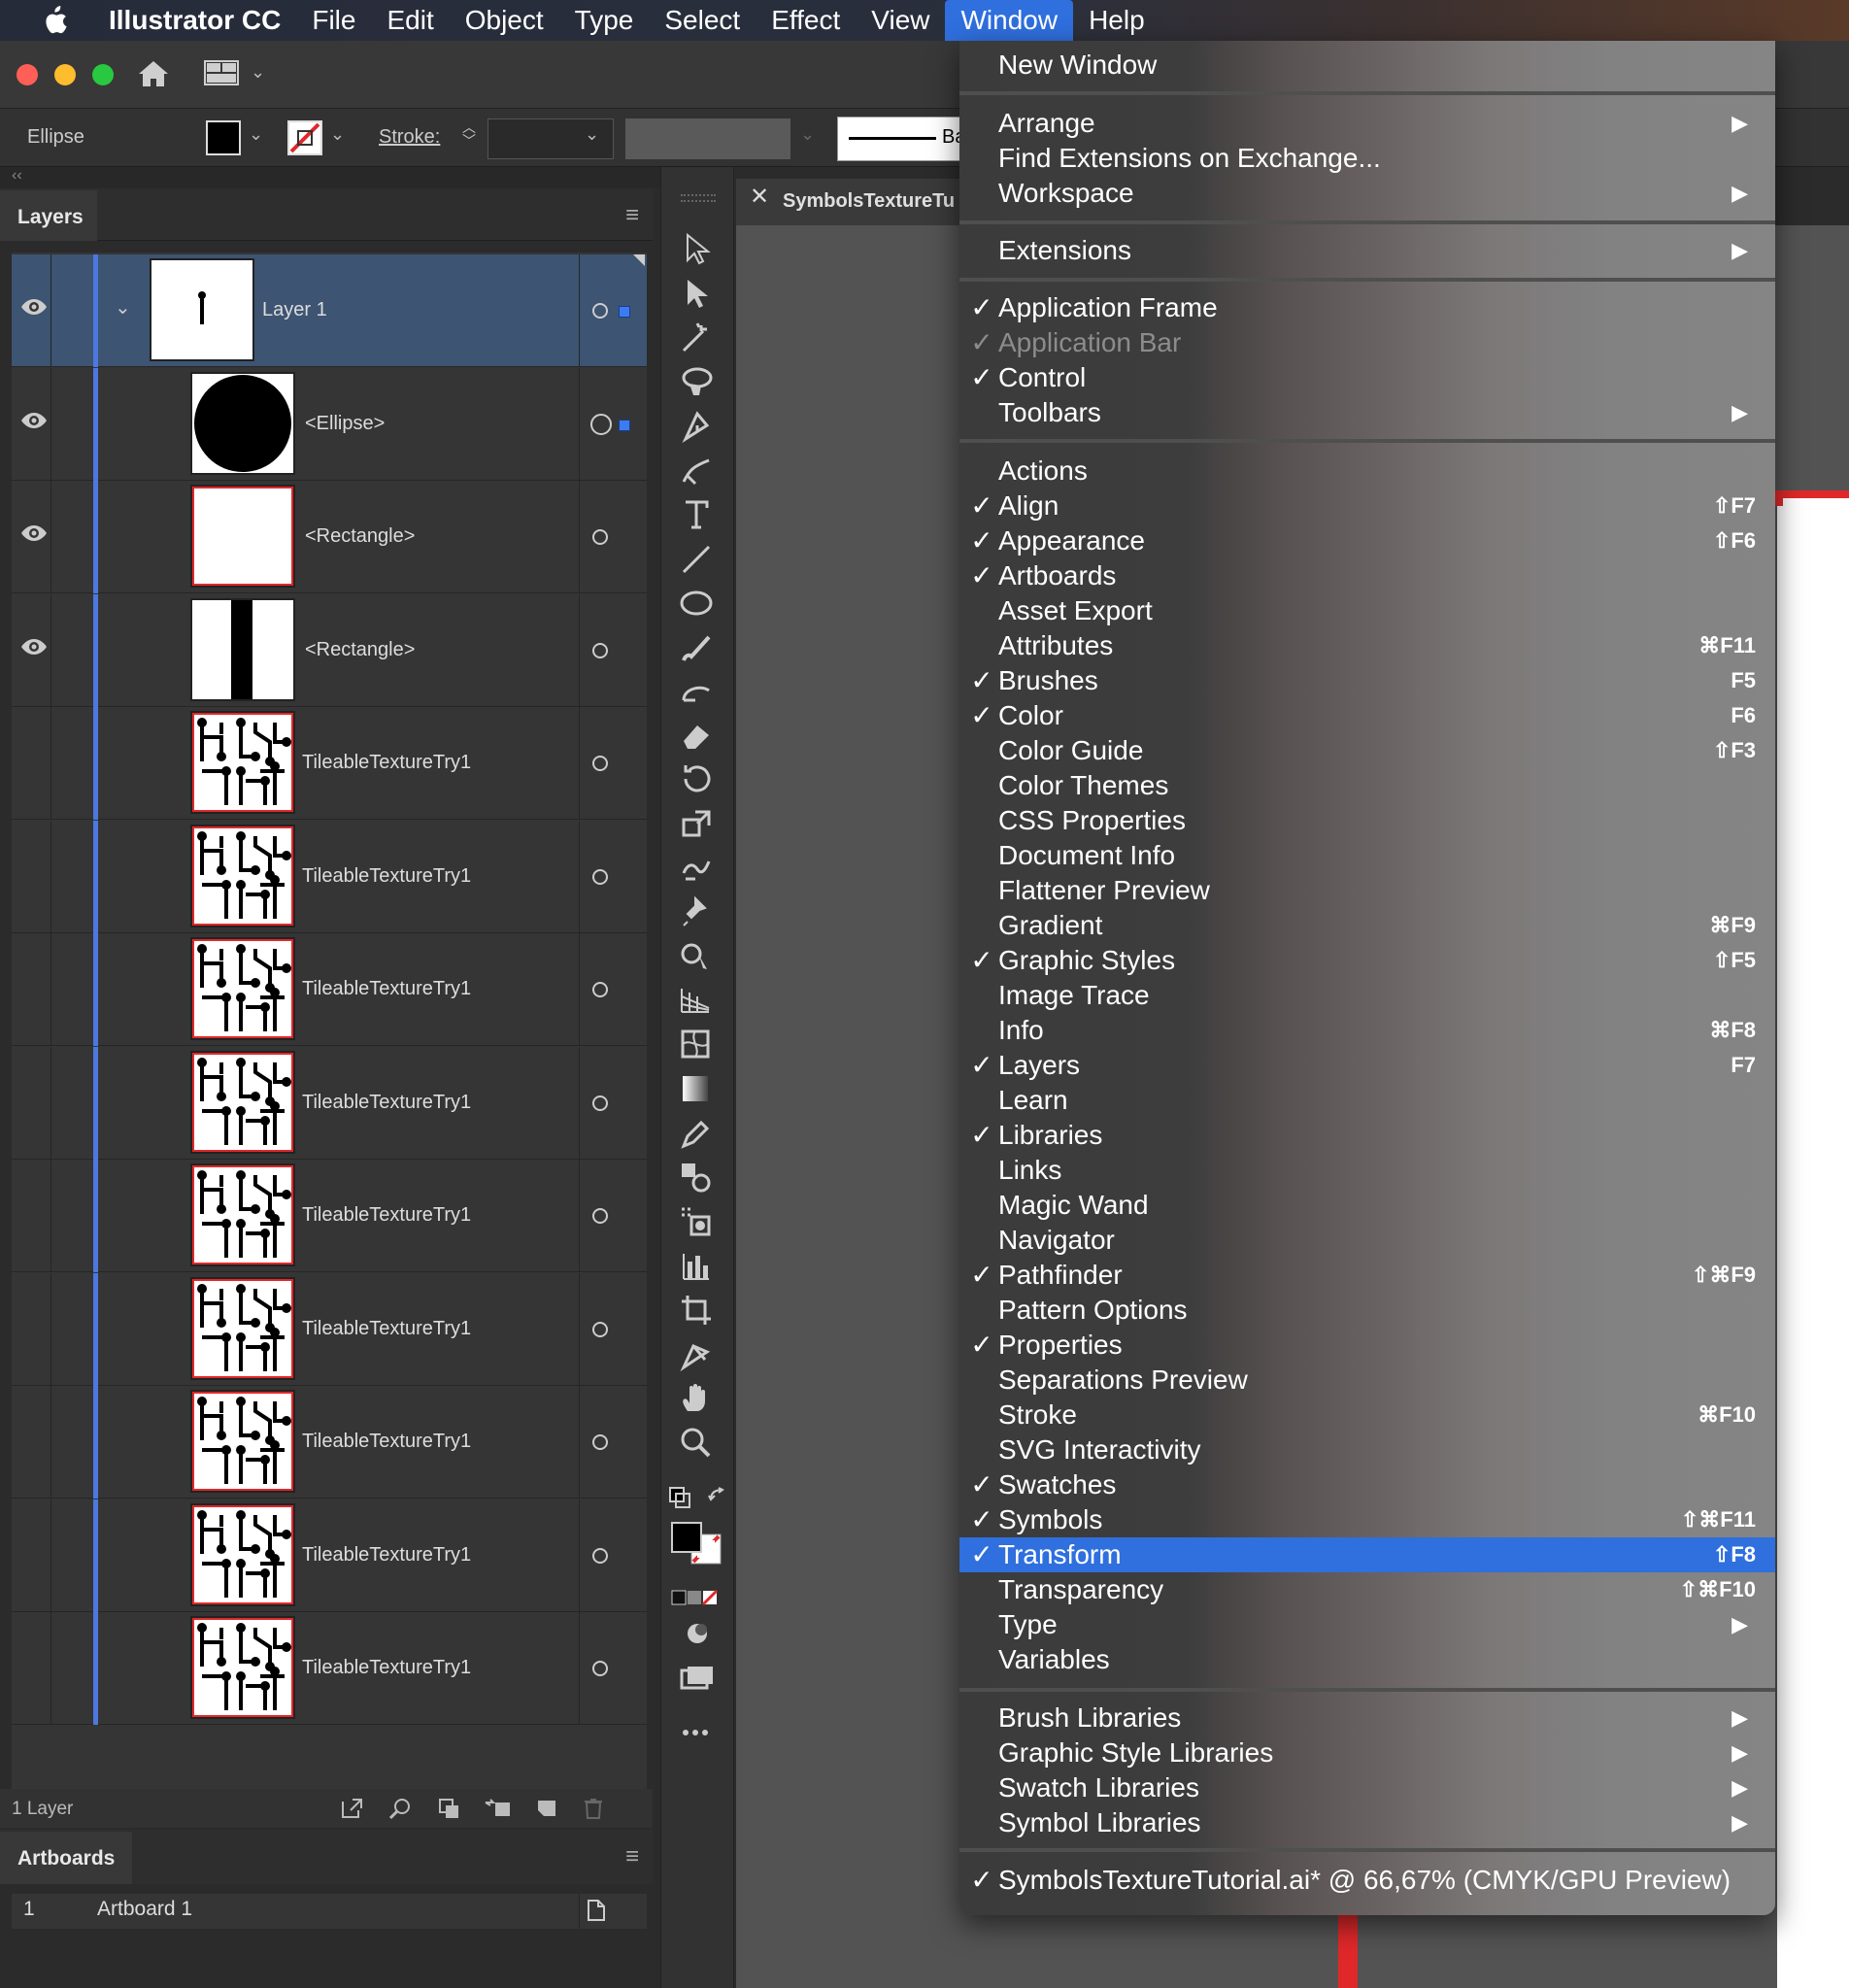 The image size is (1849, 1988). I want to click on menu-item-graphic-styles: ✓ Graphic Styles ⇧F5, so click(1367, 960).